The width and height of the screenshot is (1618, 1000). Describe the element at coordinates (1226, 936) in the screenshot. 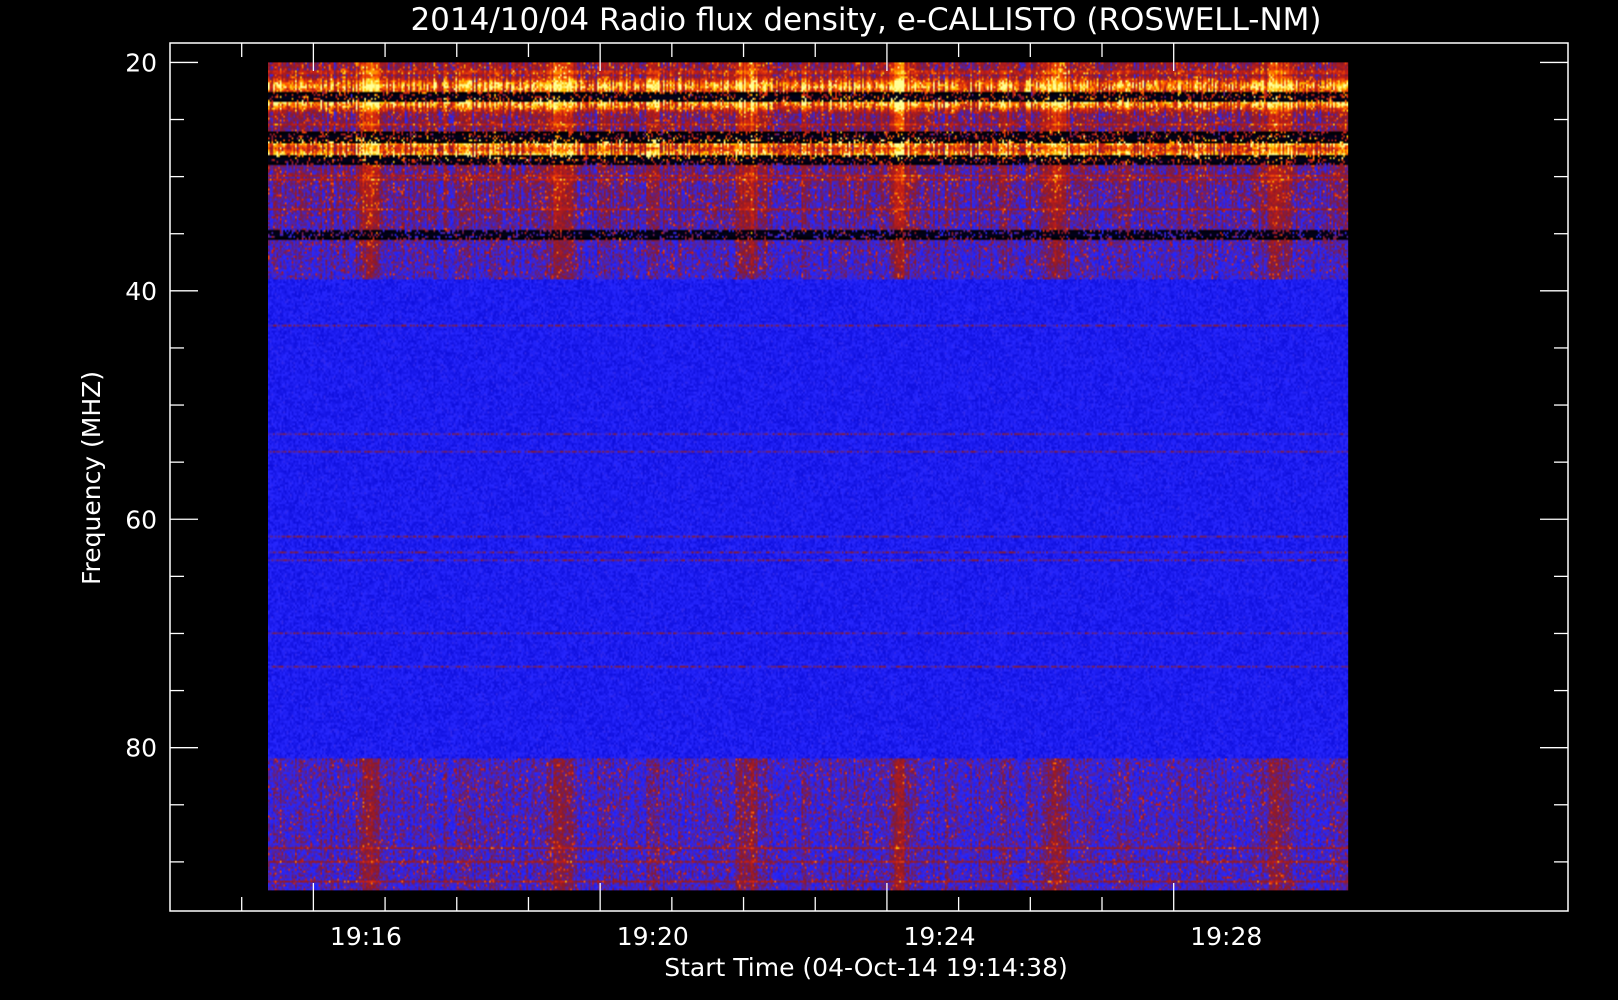

I see `x-tick-label: 19:28` at that location.